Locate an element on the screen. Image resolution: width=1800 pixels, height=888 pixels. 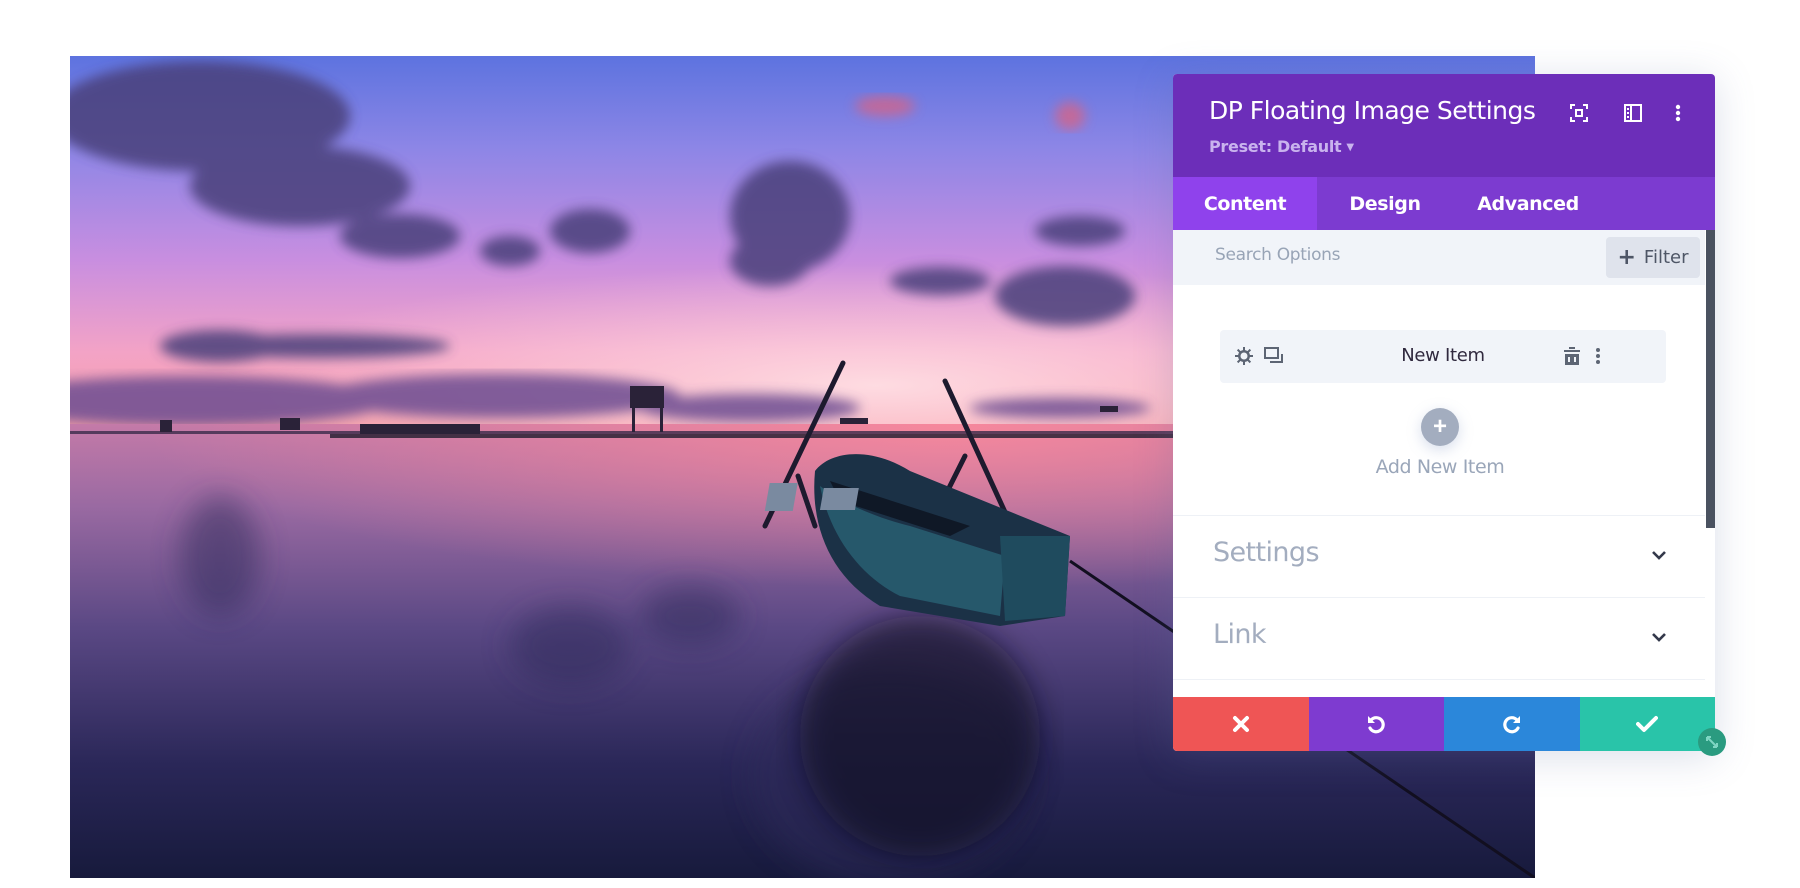
preset-dropdown: Preset: Default ▼ is located at coordinates (1281, 146).